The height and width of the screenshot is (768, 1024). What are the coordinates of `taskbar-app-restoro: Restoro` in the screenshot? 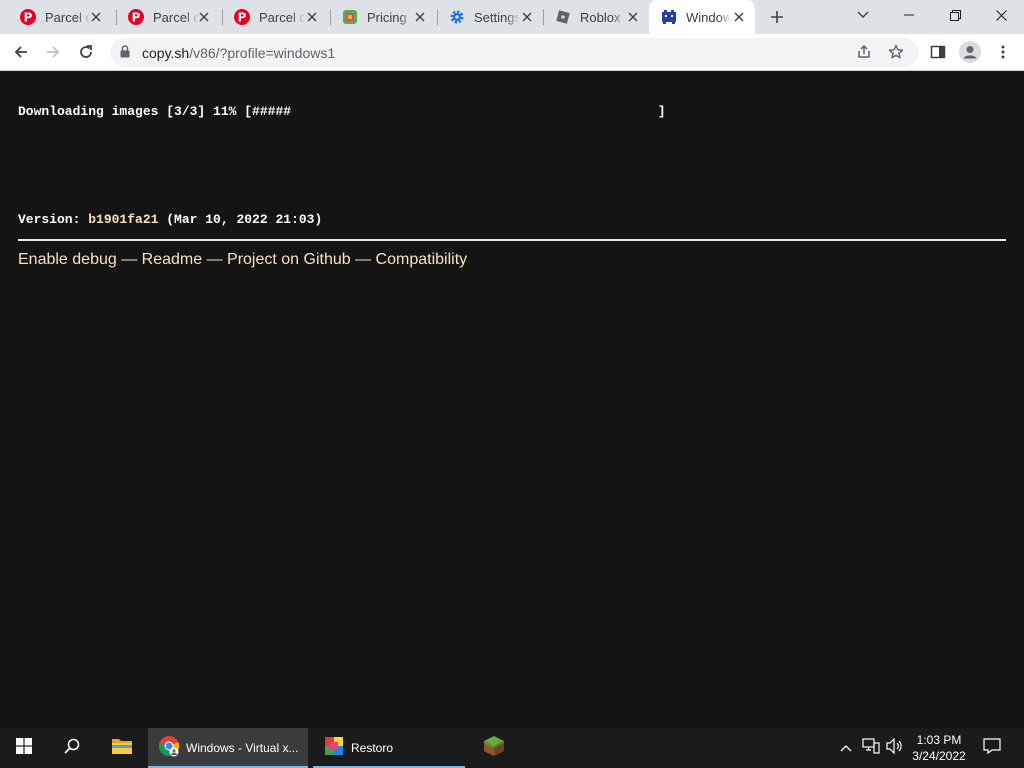 It's located at (389, 748).